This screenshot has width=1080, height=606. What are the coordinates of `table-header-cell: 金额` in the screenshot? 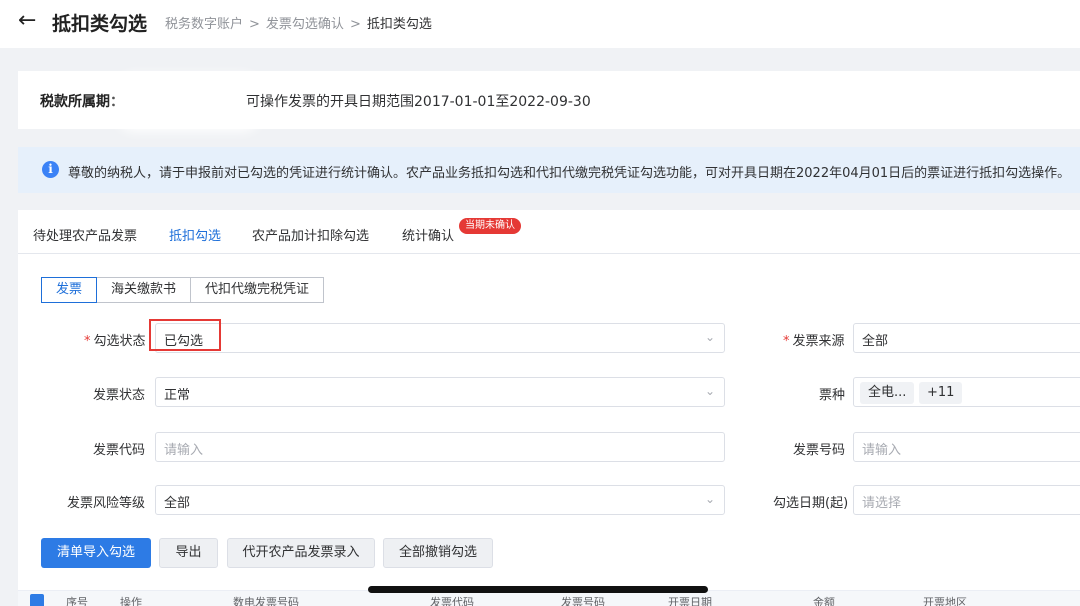 It's located at (824, 601).